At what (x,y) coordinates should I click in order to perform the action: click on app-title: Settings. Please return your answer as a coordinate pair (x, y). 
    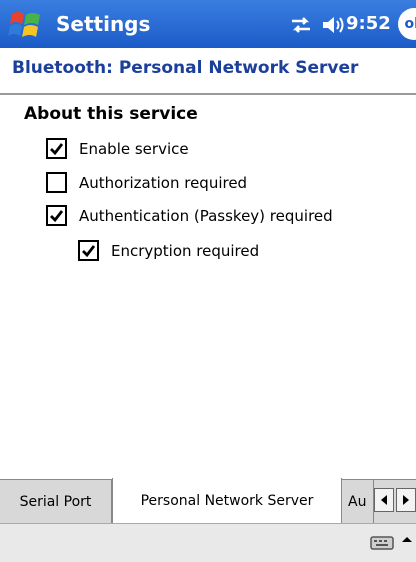
    Looking at the image, I should click on (103, 24).